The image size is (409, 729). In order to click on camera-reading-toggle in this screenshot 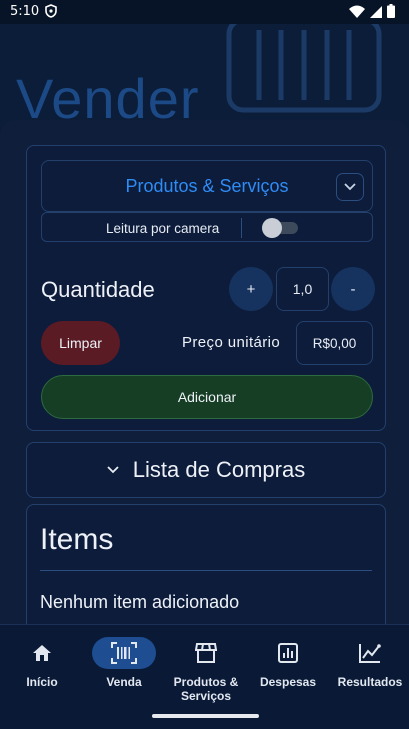, I will do `click(280, 228)`.